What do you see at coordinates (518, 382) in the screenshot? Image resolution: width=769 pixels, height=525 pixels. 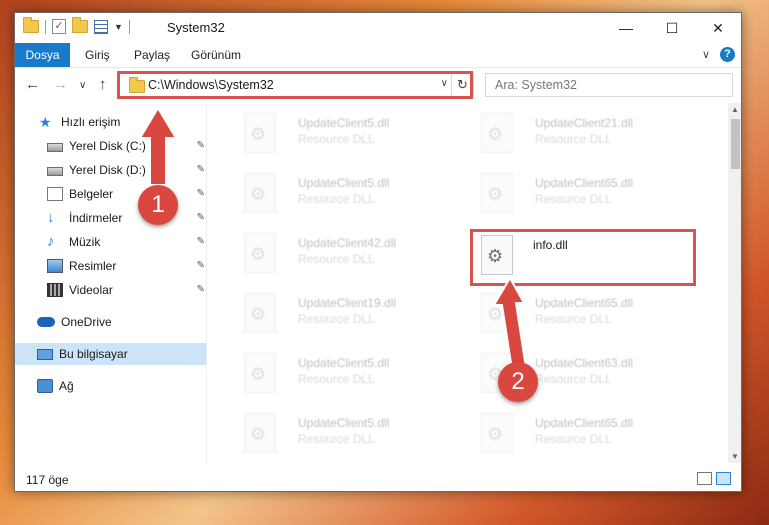 I see `step-badge-2: 2` at bounding box center [518, 382].